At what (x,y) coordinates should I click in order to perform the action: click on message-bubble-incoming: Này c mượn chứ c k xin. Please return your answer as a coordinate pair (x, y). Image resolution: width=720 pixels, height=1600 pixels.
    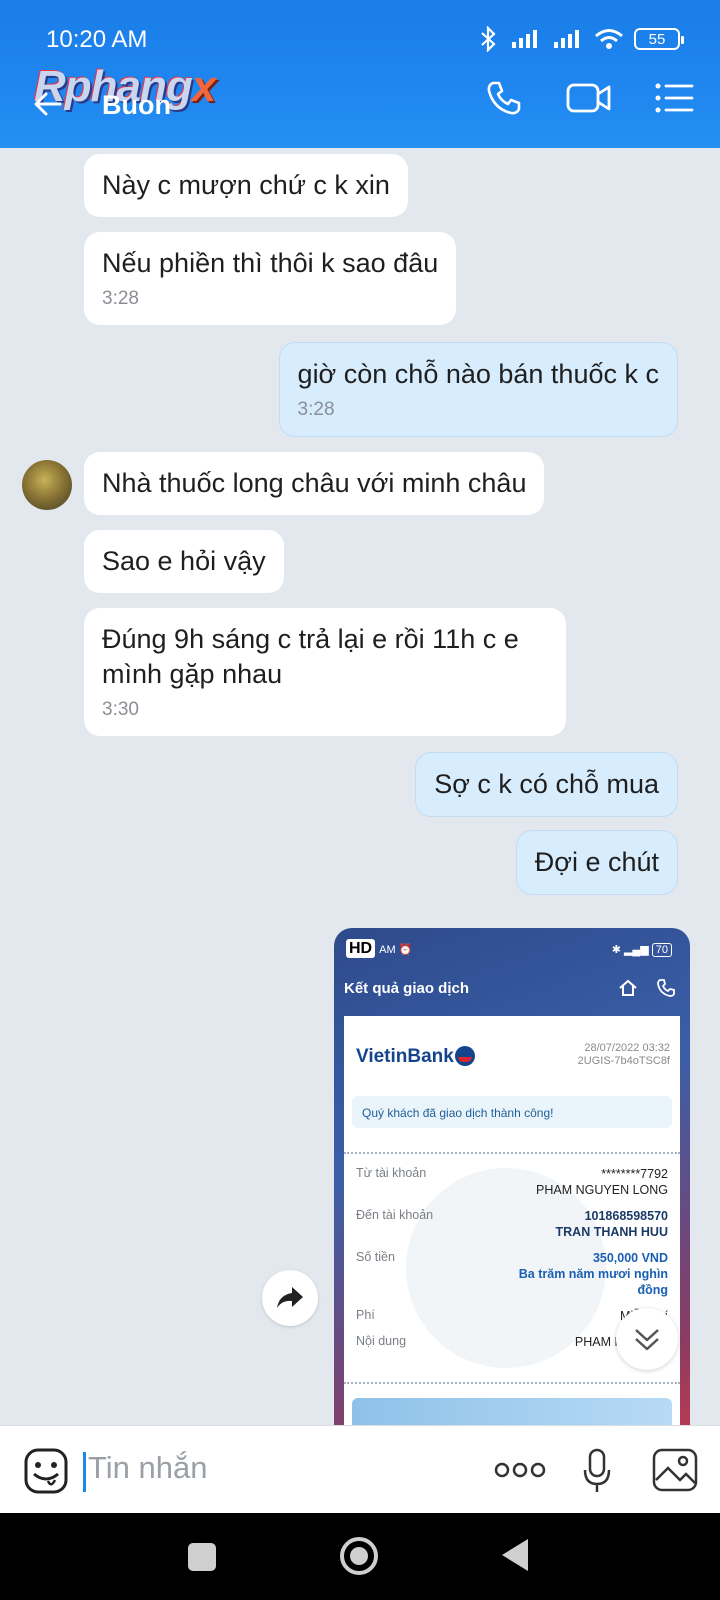
    Looking at the image, I should click on (246, 185).